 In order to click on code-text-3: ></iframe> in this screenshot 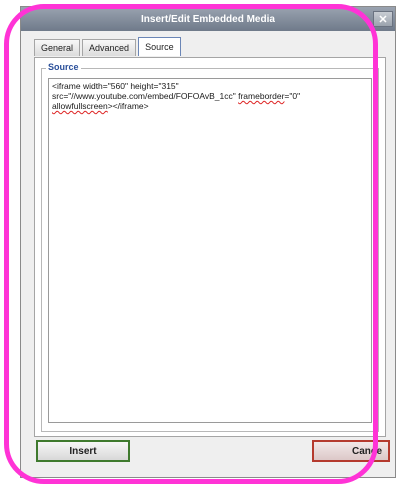, I will do `click(128, 106)`.